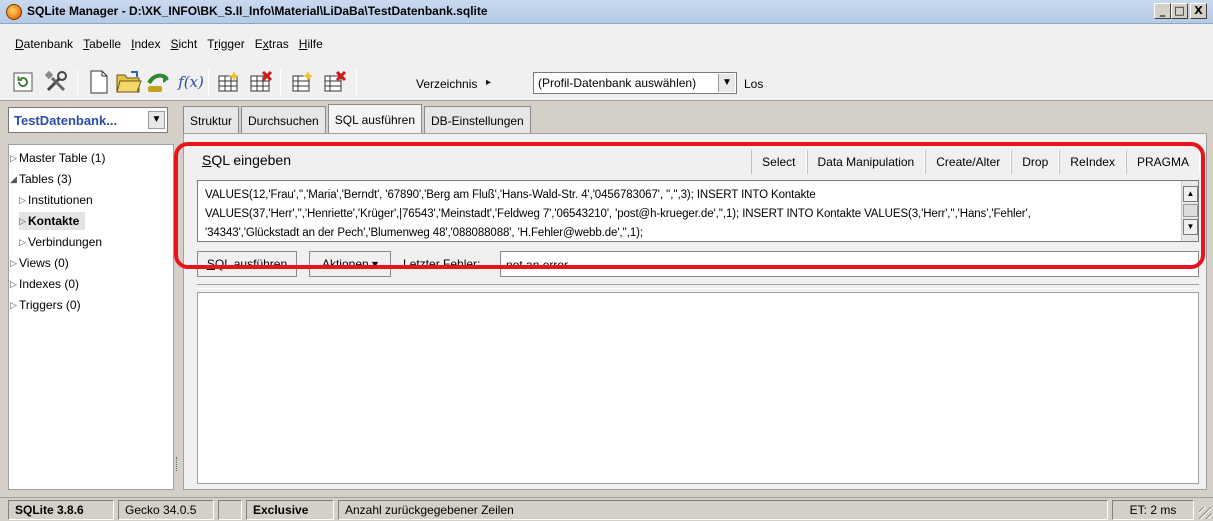 The height and width of the screenshot is (521, 1213). I want to click on tree-item-label: Tables (3), so click(45, 179).